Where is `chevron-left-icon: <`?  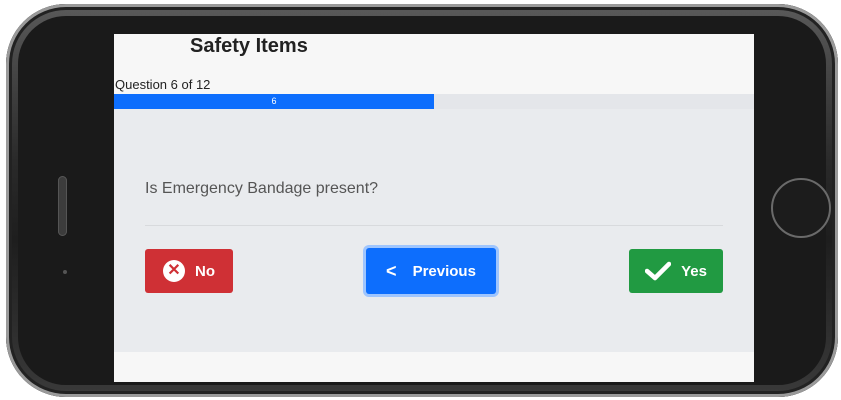 chevron-left-icon: < is located at coordinates (391, 270).